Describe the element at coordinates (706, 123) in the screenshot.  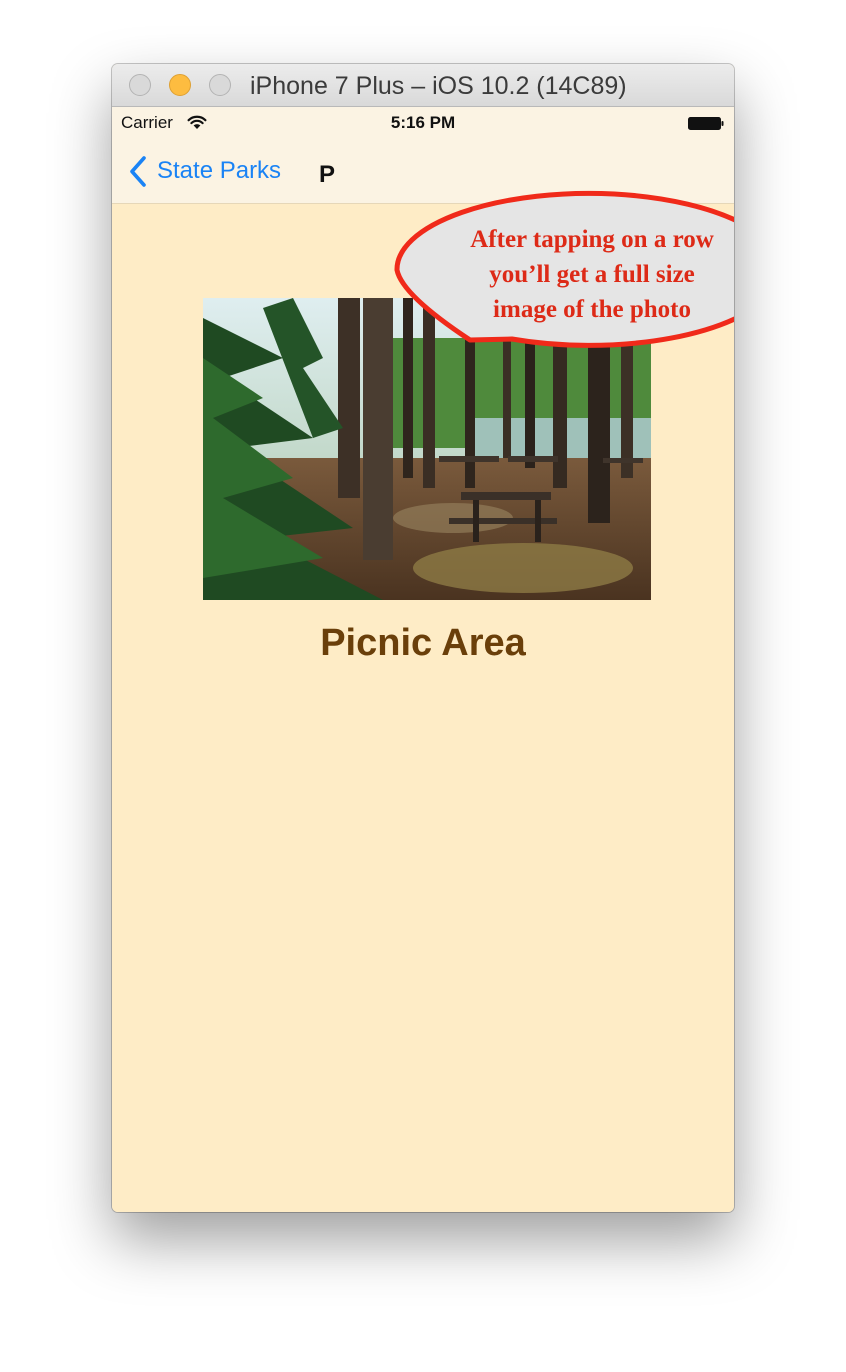
I see `battery-icon` at that location.